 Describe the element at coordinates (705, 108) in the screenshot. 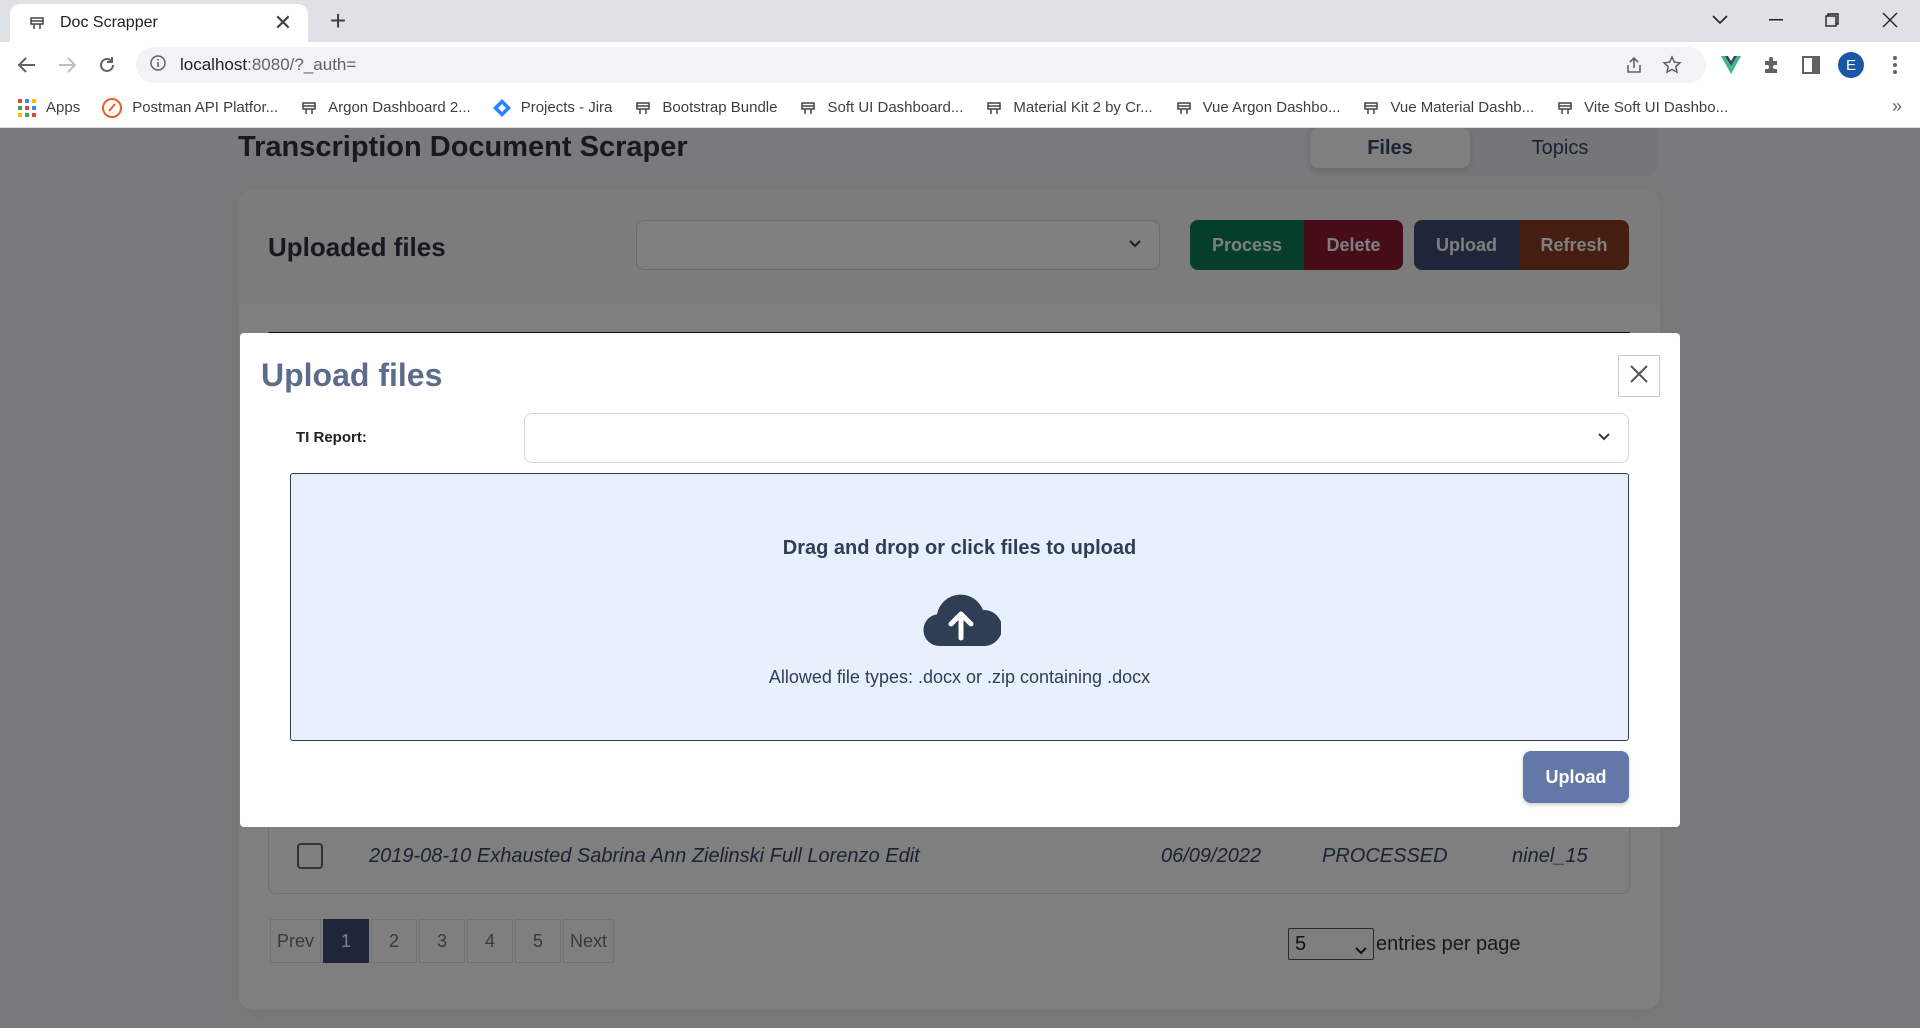

I see `bookmark-bootstrap-bundle: Bootstrap Bundle` at that location.